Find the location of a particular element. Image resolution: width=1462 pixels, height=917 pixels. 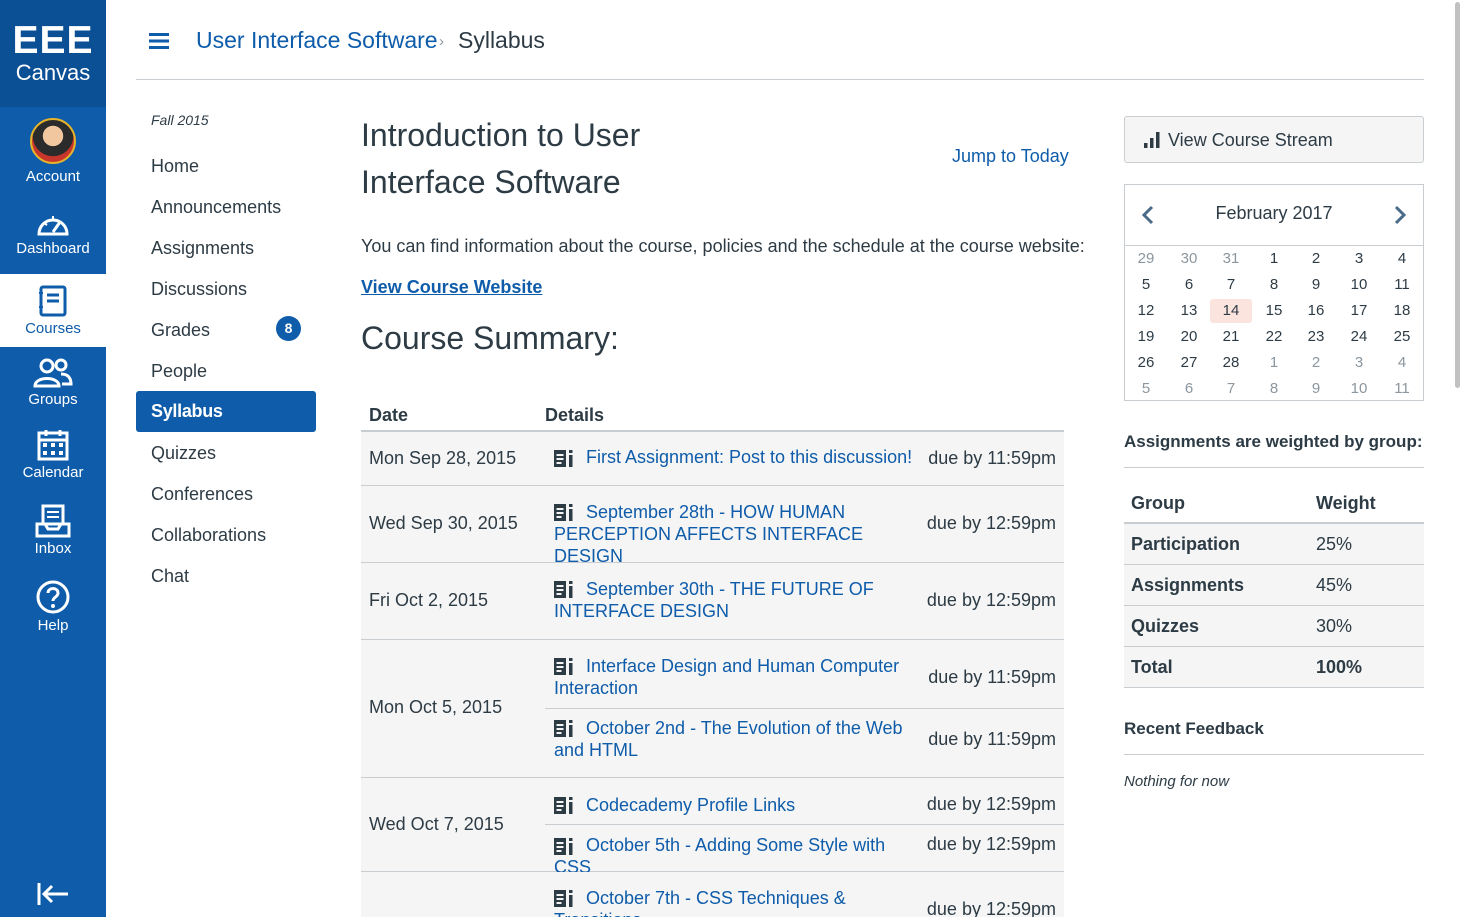

calendar-day: 17 is located at coordinates (1359, 311).